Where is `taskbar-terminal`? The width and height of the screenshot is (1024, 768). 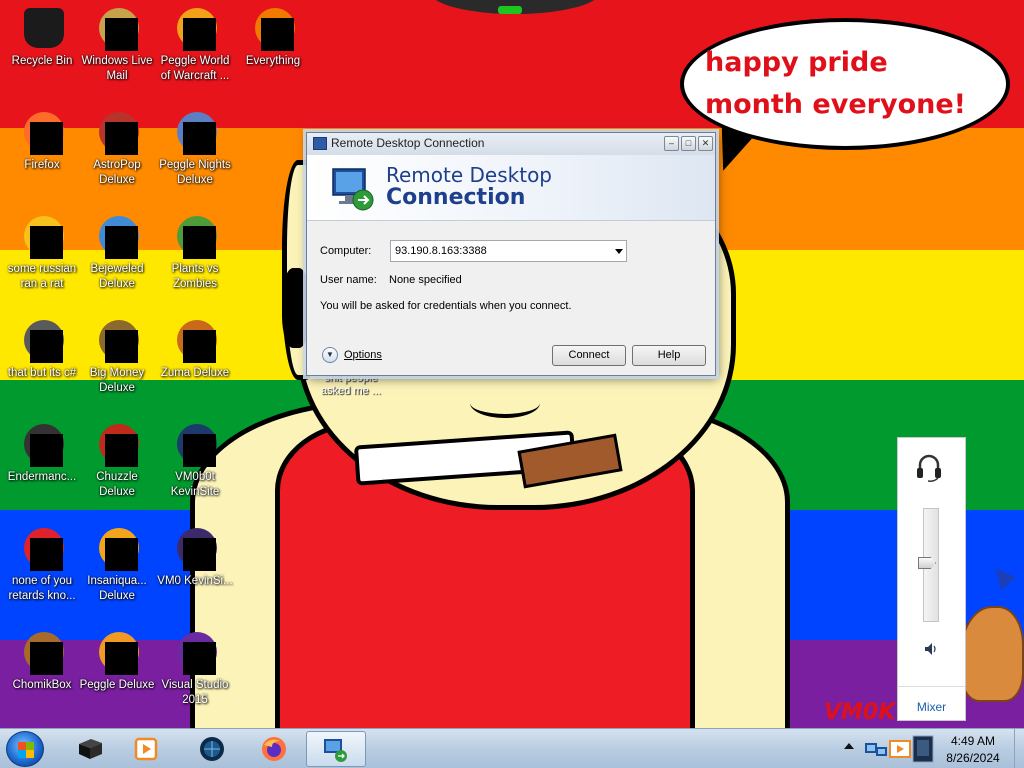
taskbar-terminal is located at coordinates (90, 749).